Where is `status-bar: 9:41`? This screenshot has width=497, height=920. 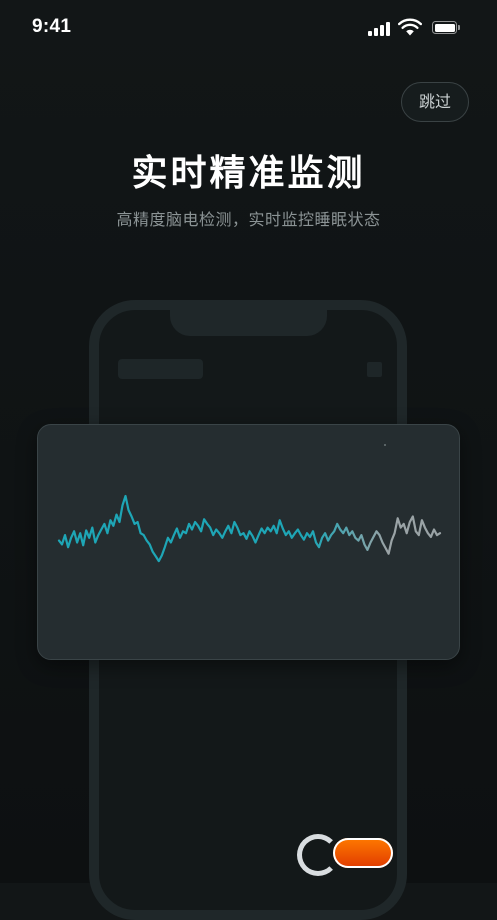
status-bar: 9:41 is located at coordinates (248, 30).